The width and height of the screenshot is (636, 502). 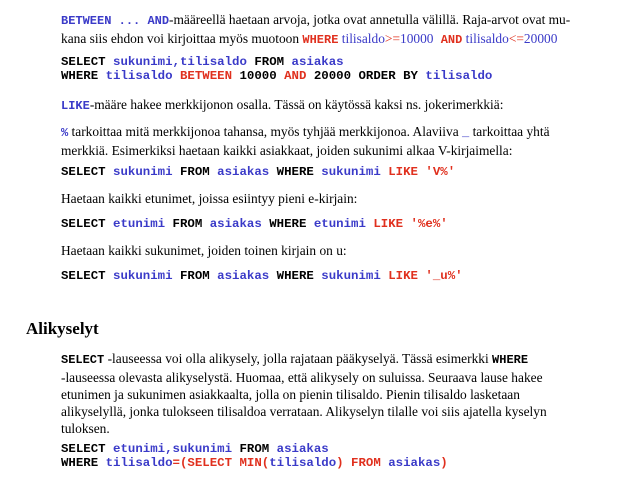 I want to click on keyword-between: BETWEEN, so click(x=86, y=21).